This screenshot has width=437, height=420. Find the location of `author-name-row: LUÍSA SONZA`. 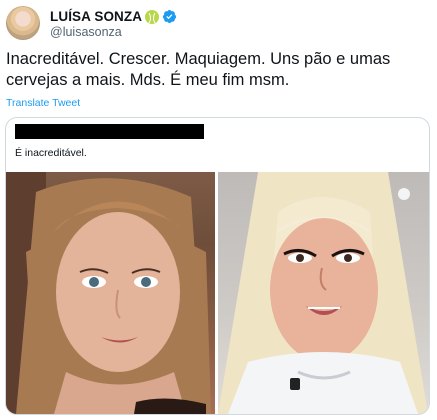

author-name-row: LUÍSA SONZA is located at coordinates (113, 16).